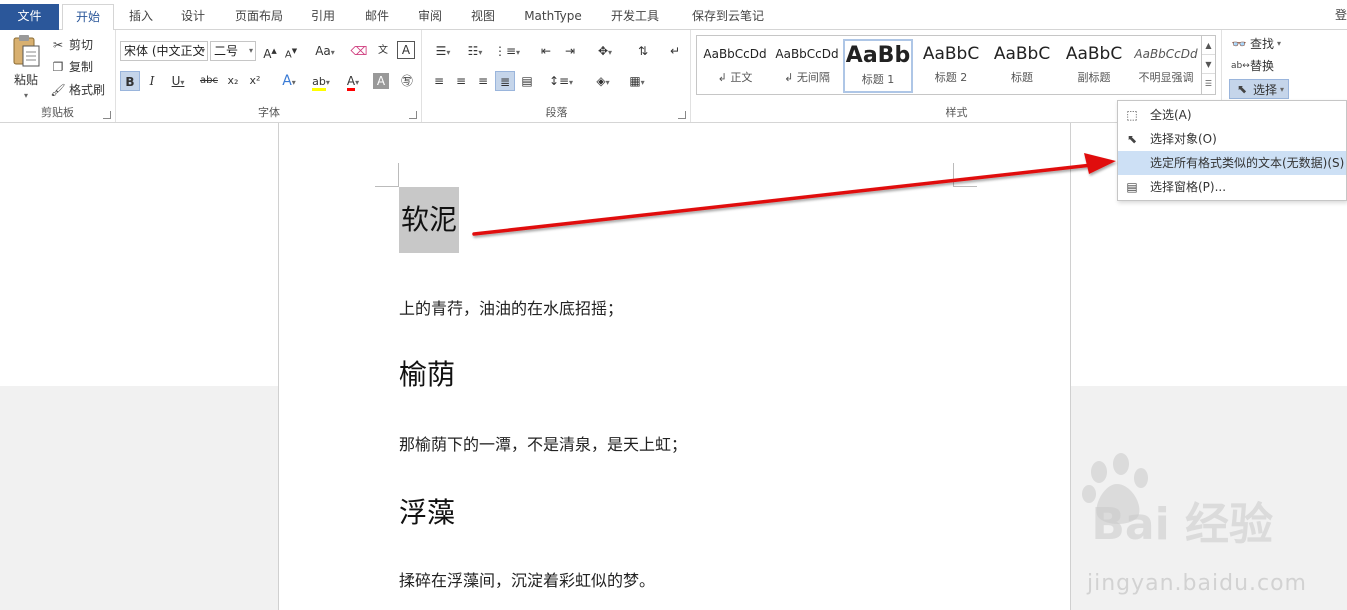  Describe the element at coordinates (475, 51) in the screenshot. I see `numbering-button: ☷▾` at that location.